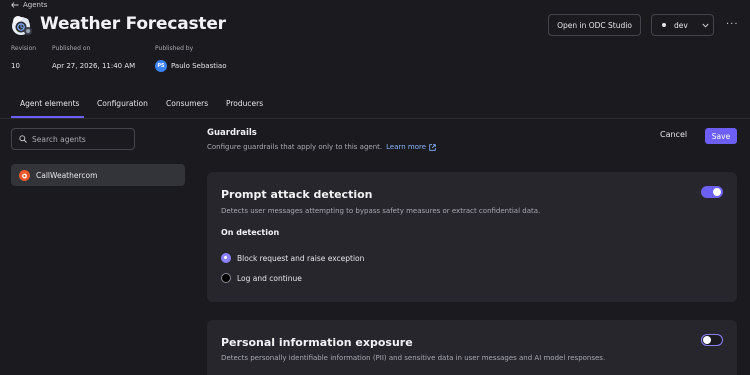 The height and width of the screenshot is (375, 750). I want to click on agent-element-icon, so click(24, 175).